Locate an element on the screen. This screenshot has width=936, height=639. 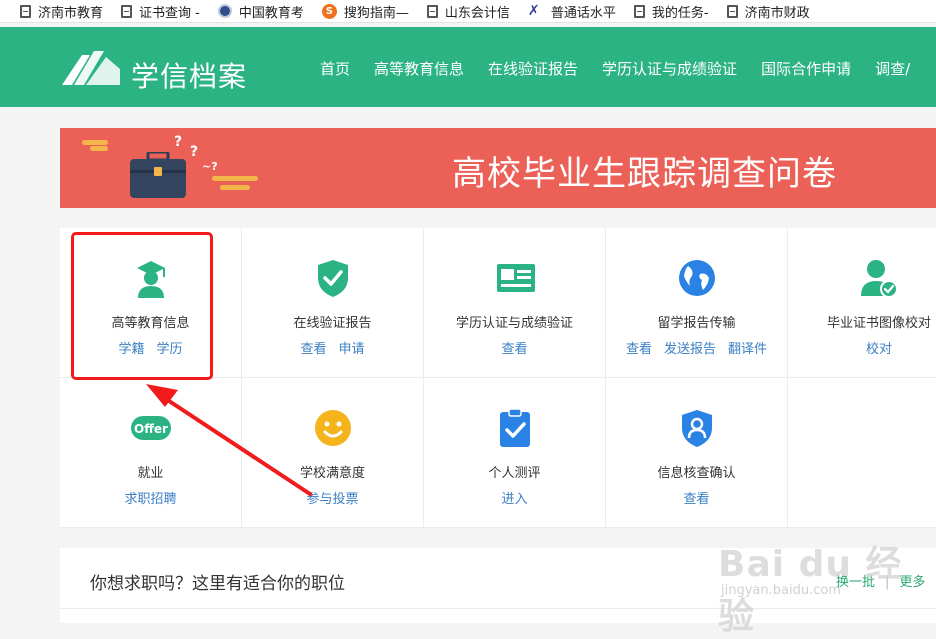
nav-survey: 调查/ is located at coordinates (892, 68).